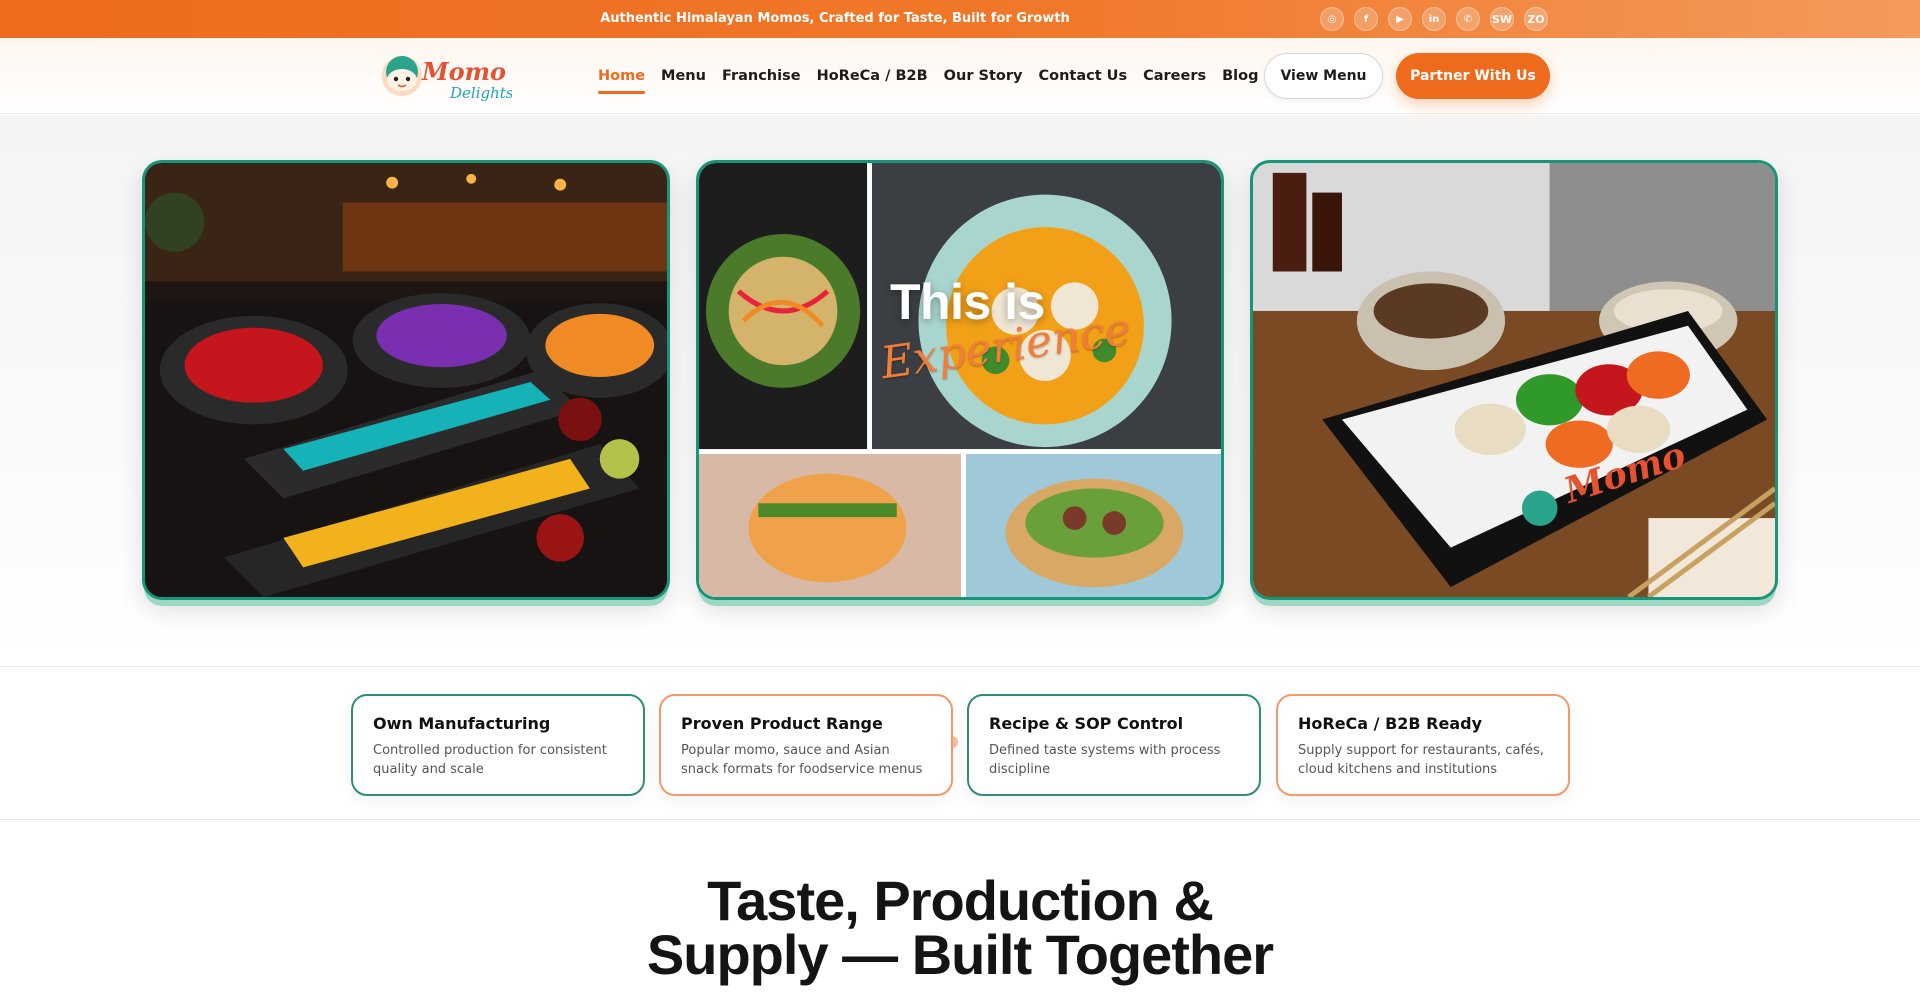 This screenshot has height=993, width=1920. Describe the element at coordinates (983, 76) in the screenshot. I see `nav-our-story: Our Story` at that location.